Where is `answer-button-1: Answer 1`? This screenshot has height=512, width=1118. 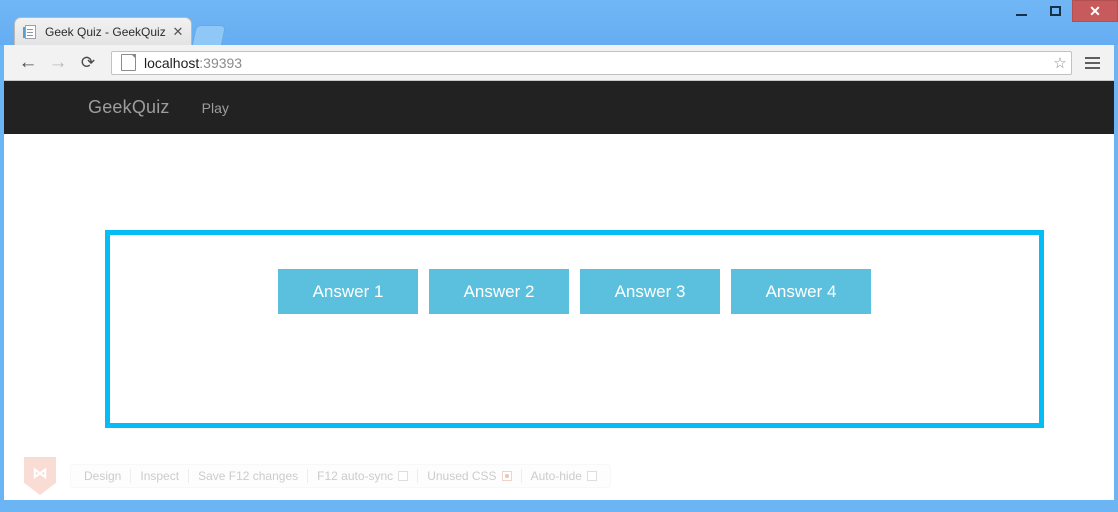 answer-button-1: Answer 1 is located at coordinates (348, 291).